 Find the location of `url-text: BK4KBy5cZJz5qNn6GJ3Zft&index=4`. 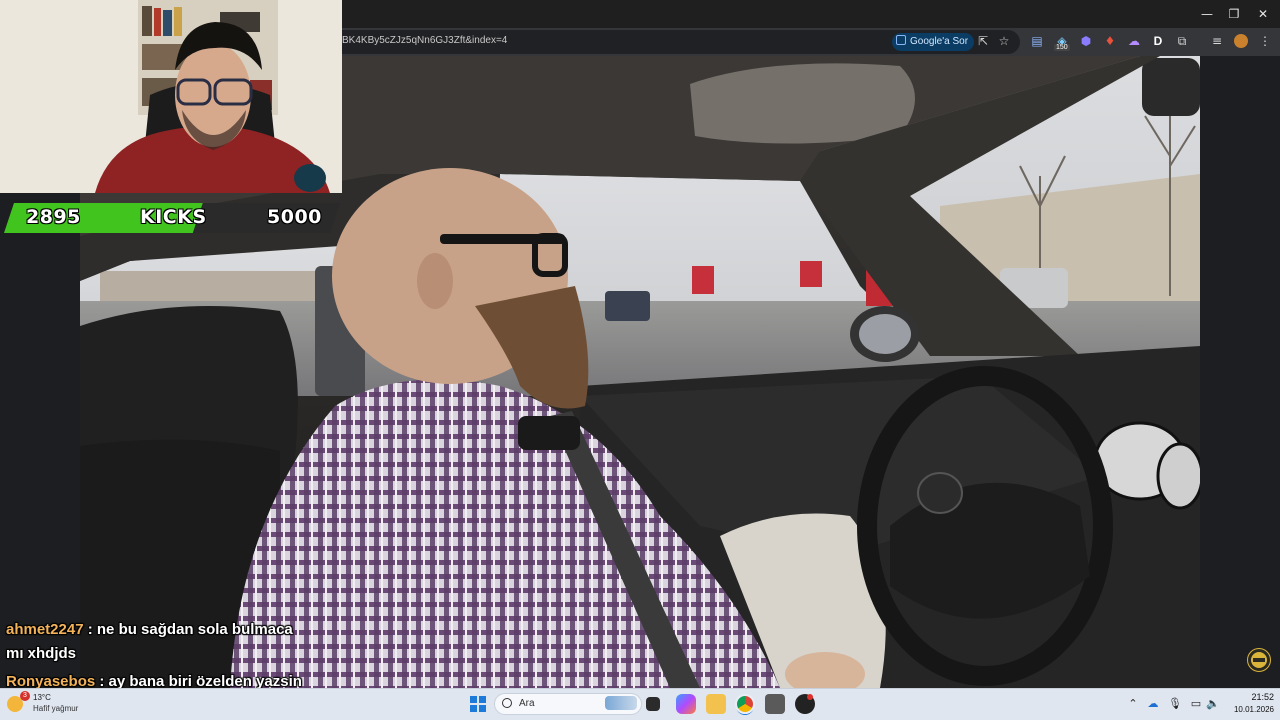

url-text: BK4KBy5cZJz5qNn6GJ3Zft&index=4 is located at coordinates (424, 40).